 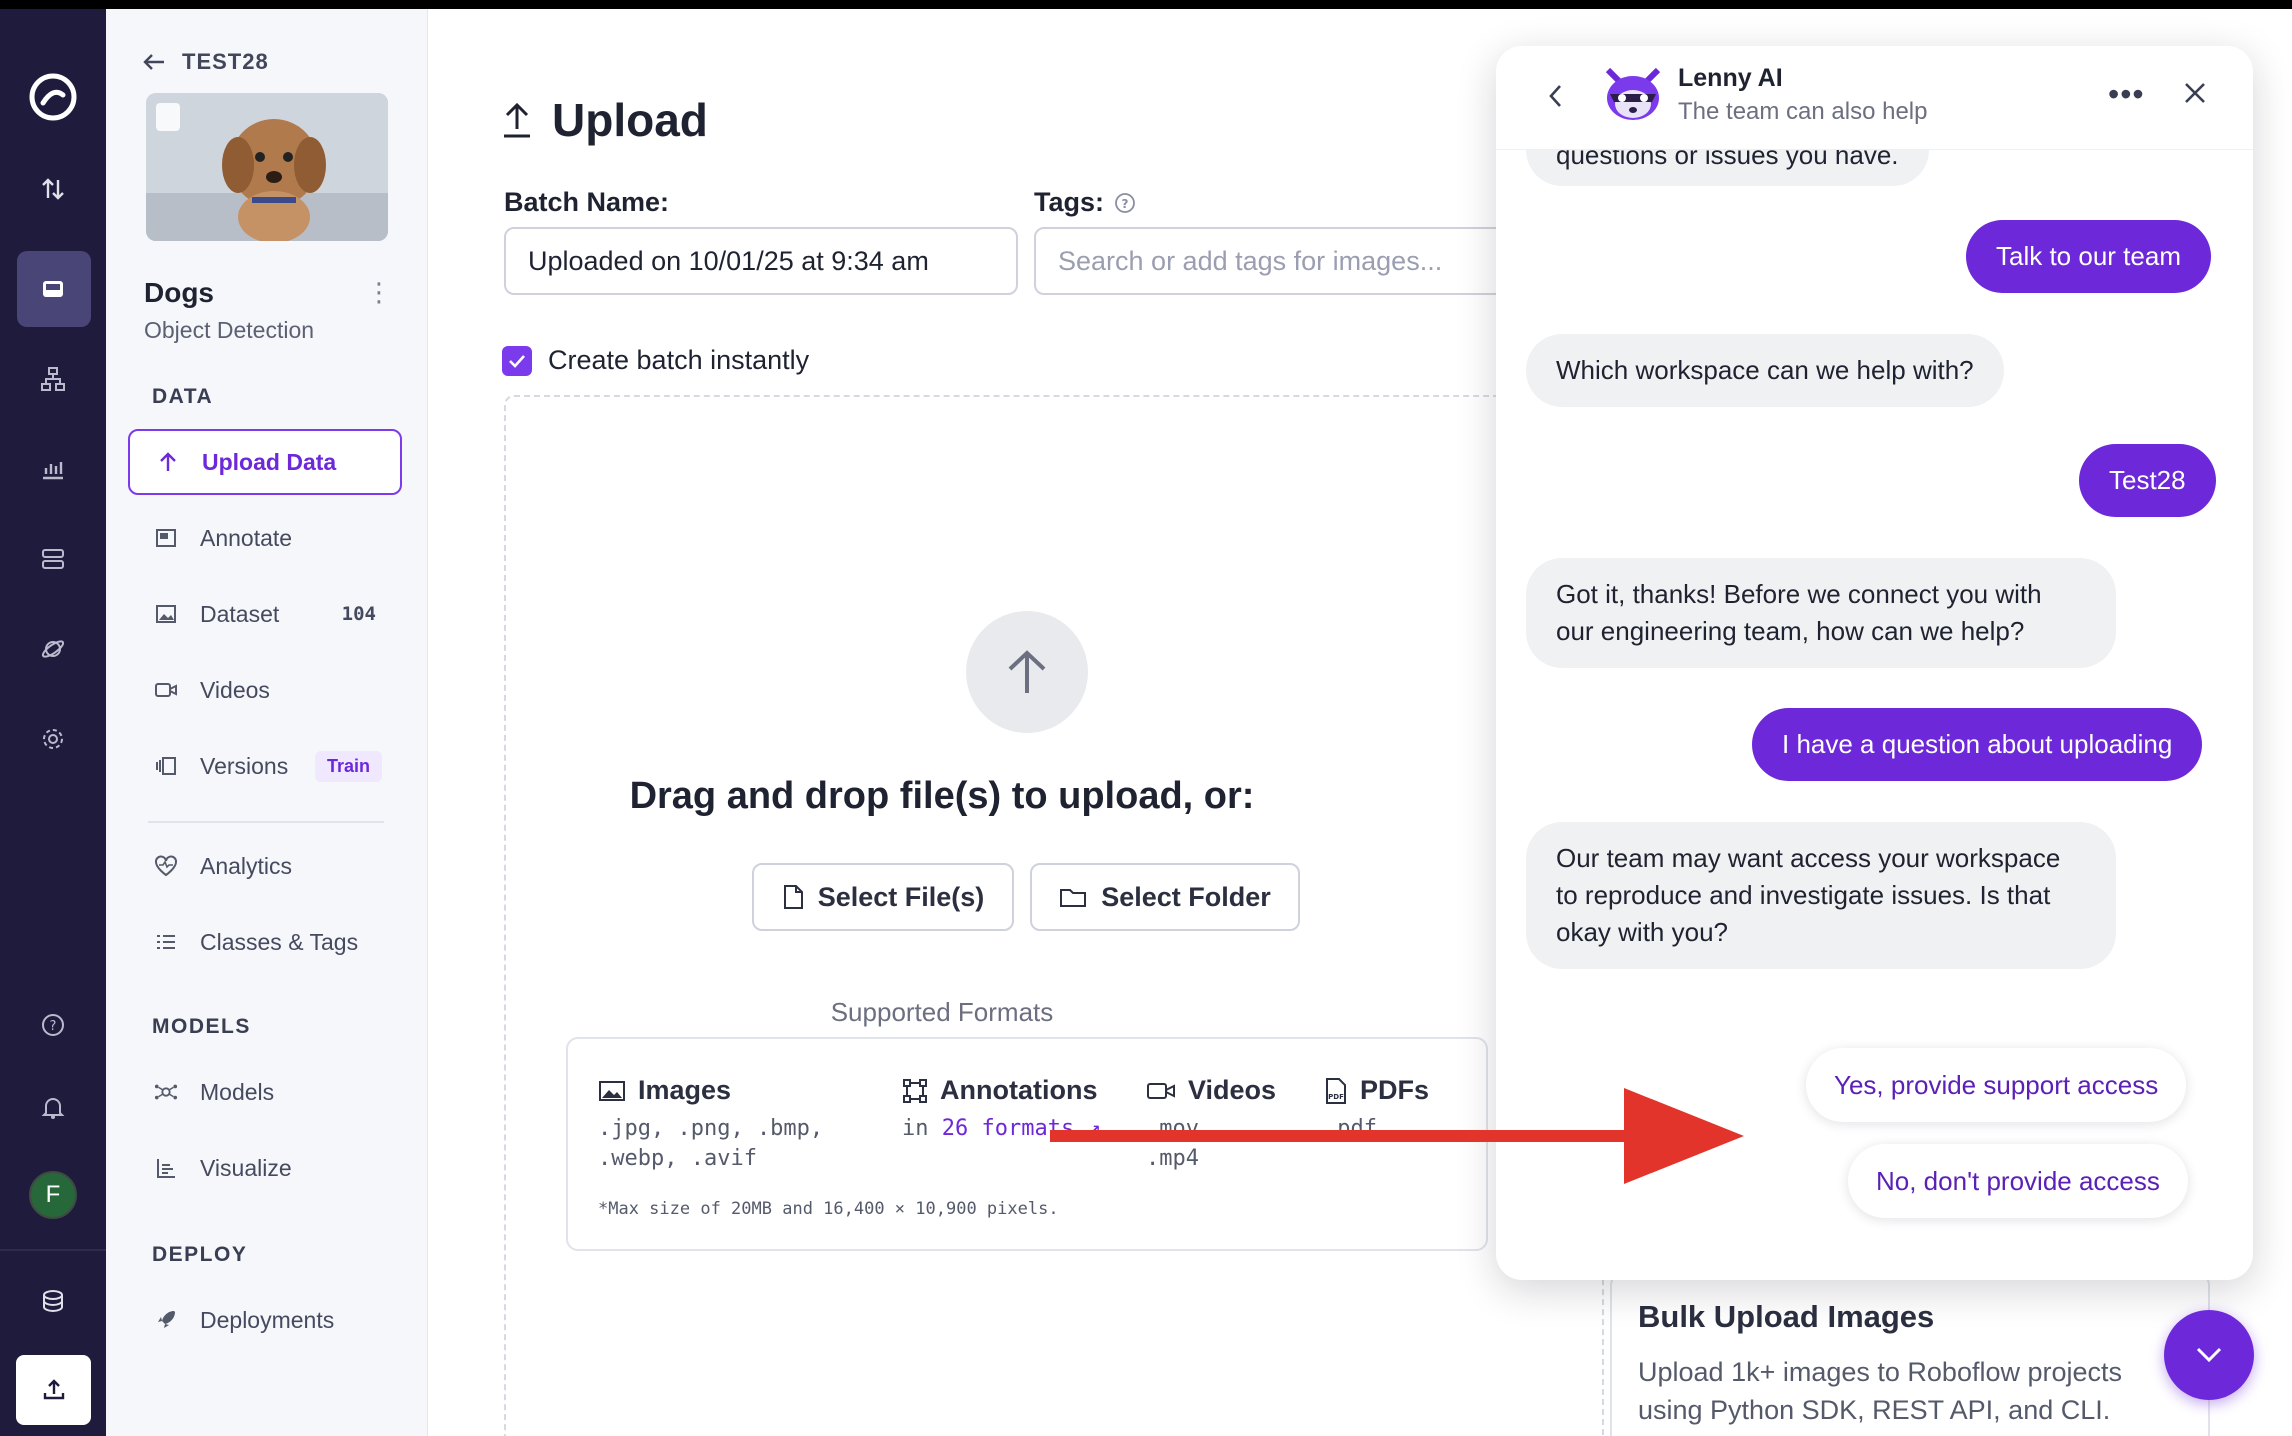 What do you see at coordinates (166, 866) in the screenshot?
I see `heart-pulse-icon` at bounding box center [166, 866].